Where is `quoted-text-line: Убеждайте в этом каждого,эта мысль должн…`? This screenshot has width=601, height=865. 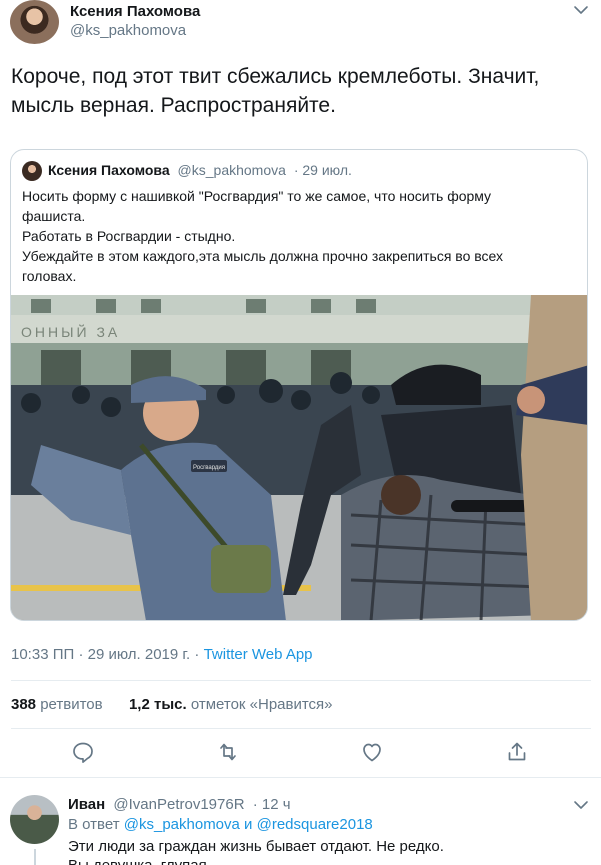 quoted-text-line: Убеждайте в этом каждого,эта мысль должн… is located at coordinates (263, 256).